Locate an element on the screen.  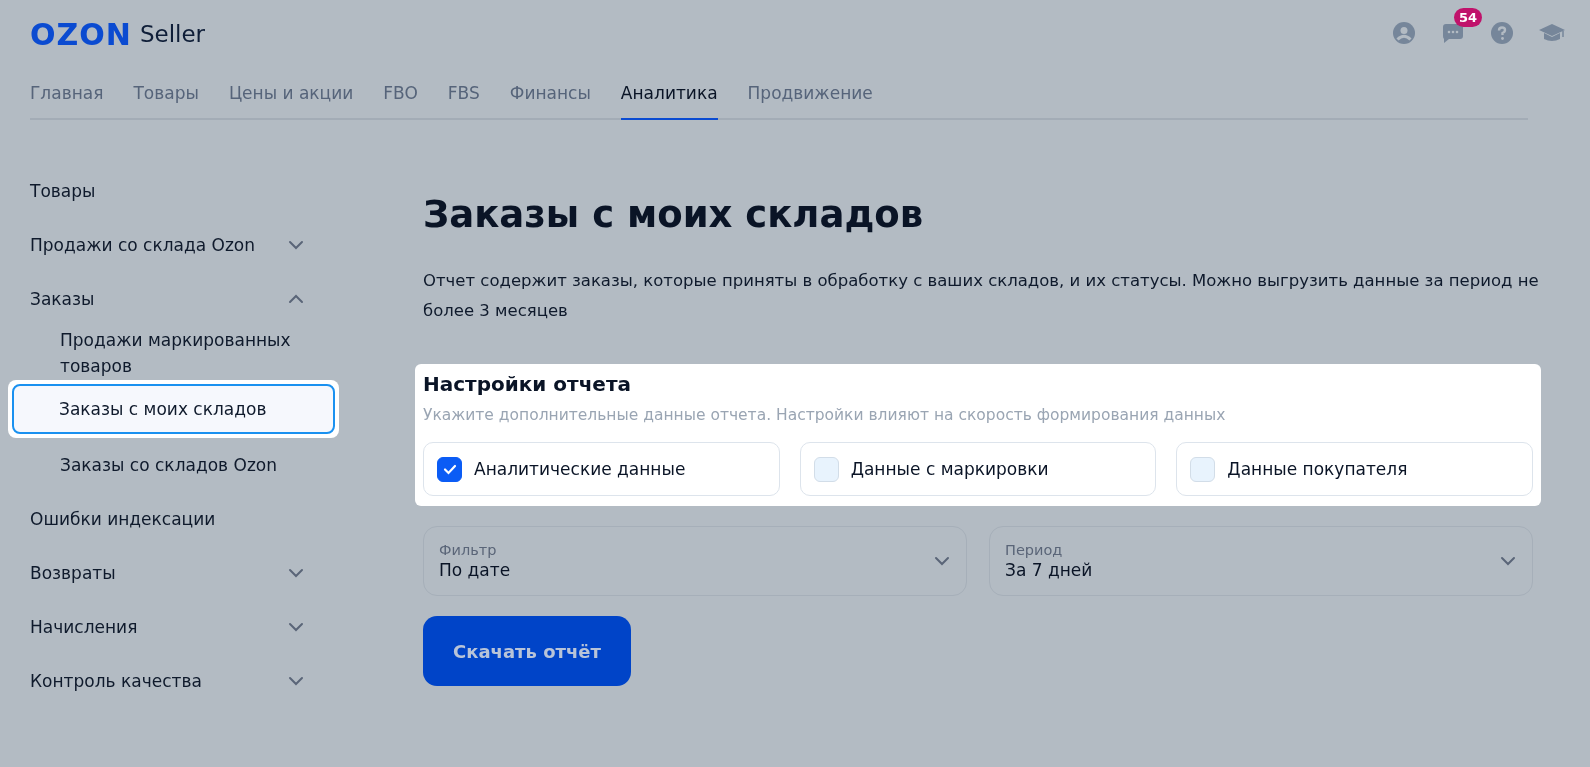
notification-badge: 54 is located at coordinates (1468, 17).